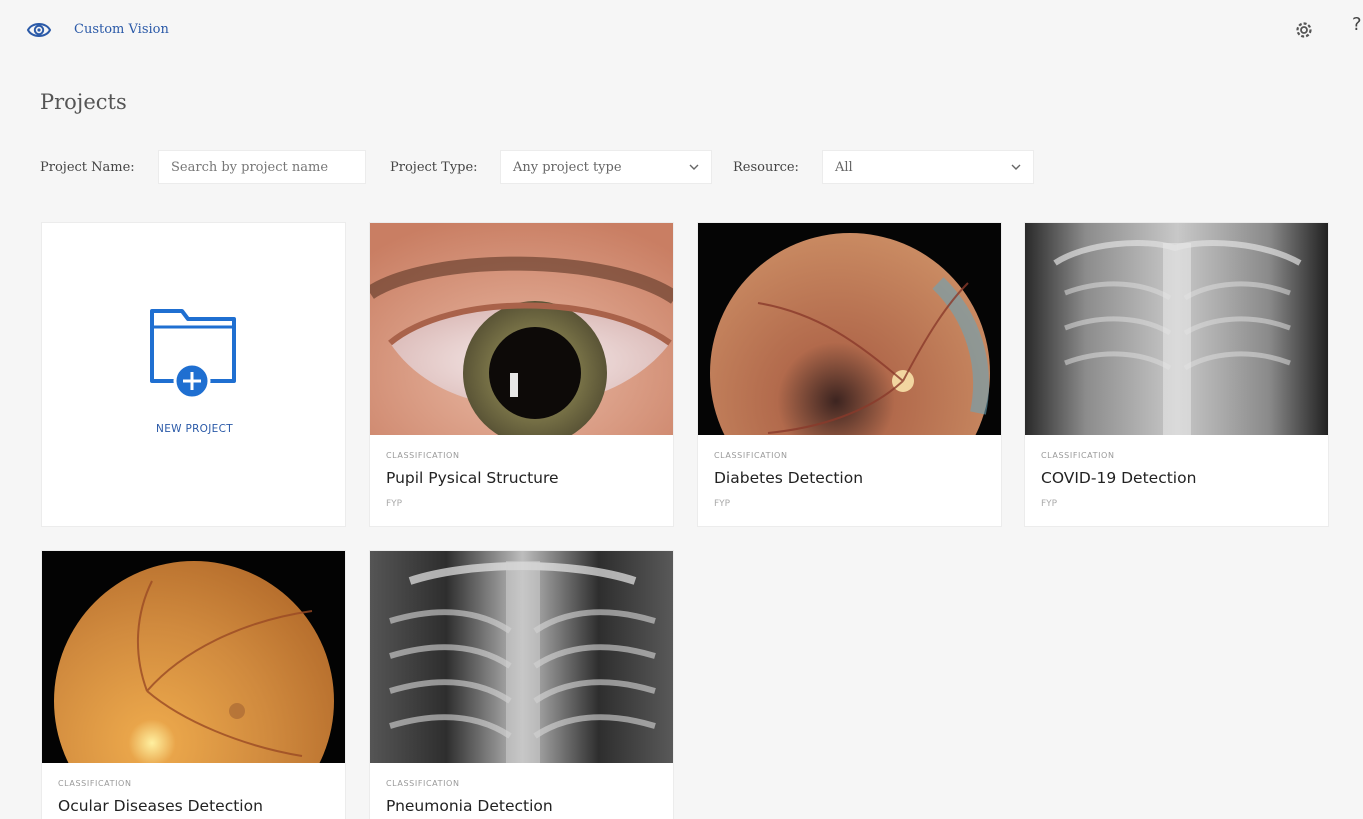 Image resolution: width=1363 pixels, height=819 pixels. I want to click on project-name-search, so click(262, 167).